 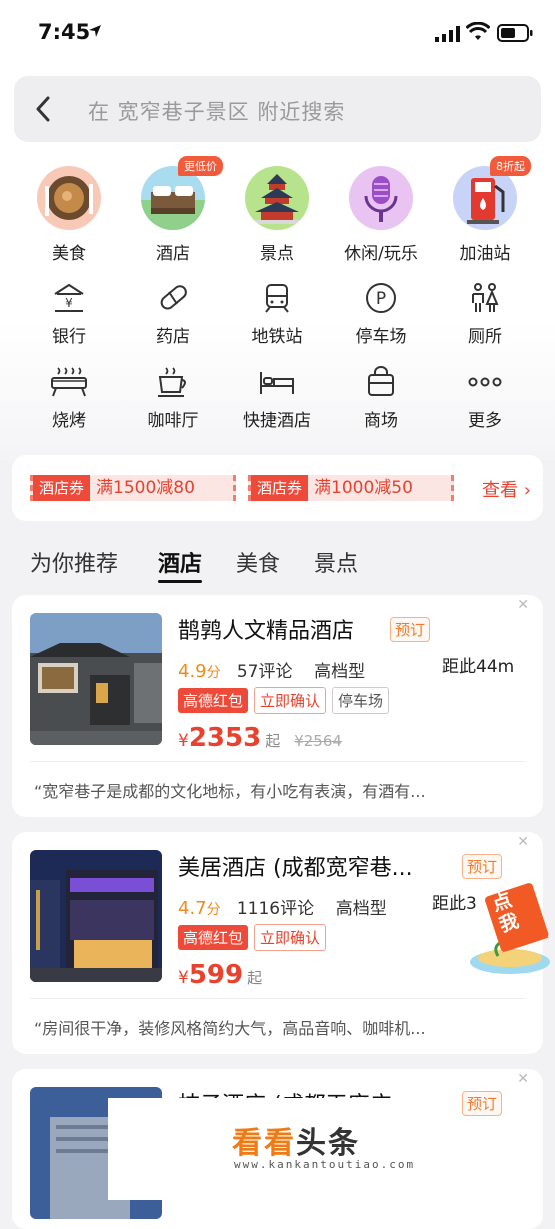 What do you see at coordinates (277, 398) in the screenshot?
I see `service-budget-hotel: 快捷酒店` at bounding box center [277, 398].